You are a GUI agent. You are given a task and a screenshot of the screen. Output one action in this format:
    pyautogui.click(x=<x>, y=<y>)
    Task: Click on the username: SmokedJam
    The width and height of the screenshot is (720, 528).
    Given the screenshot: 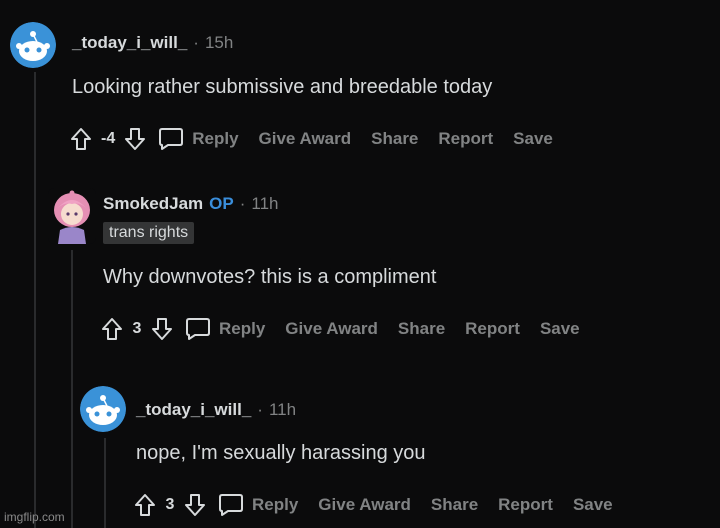 What is the action you would take?
    pyautogui.click(x=153, y=204)
    